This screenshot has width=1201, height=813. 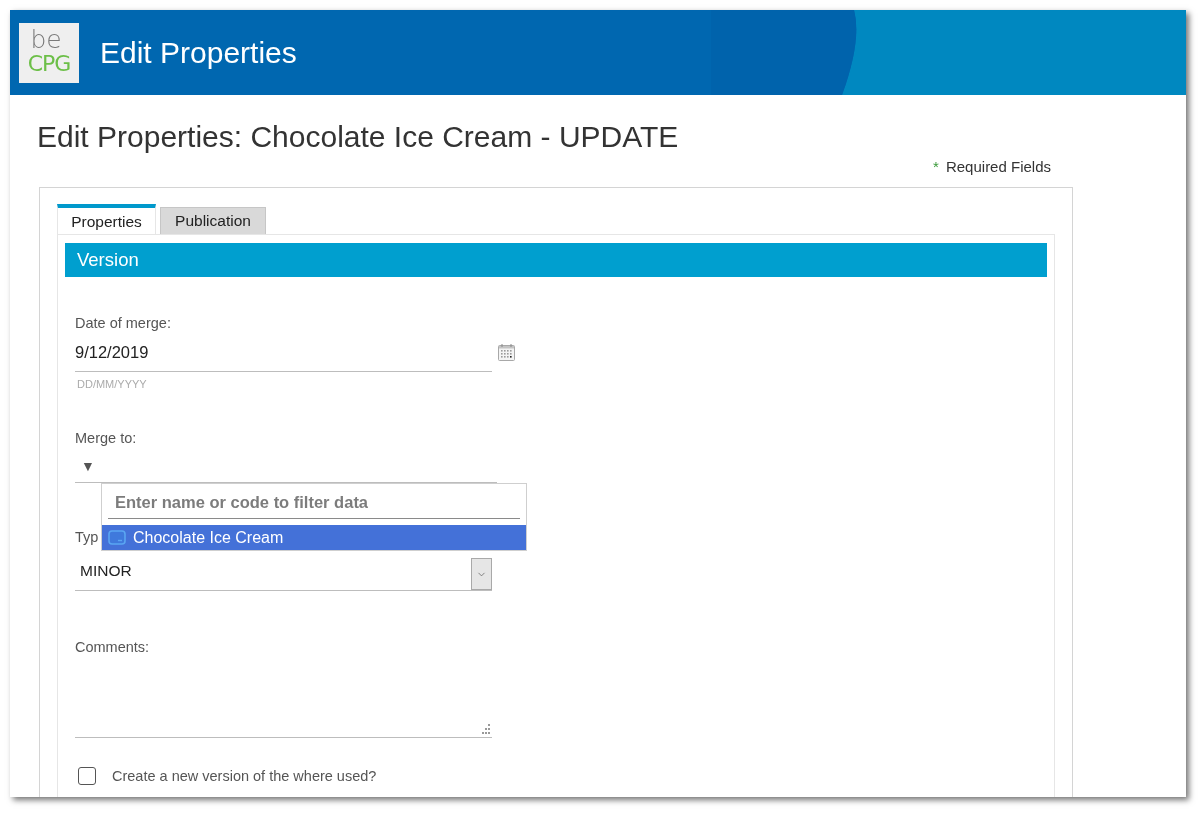 I want to click on tab: Publication, so click(x=213, y=220).